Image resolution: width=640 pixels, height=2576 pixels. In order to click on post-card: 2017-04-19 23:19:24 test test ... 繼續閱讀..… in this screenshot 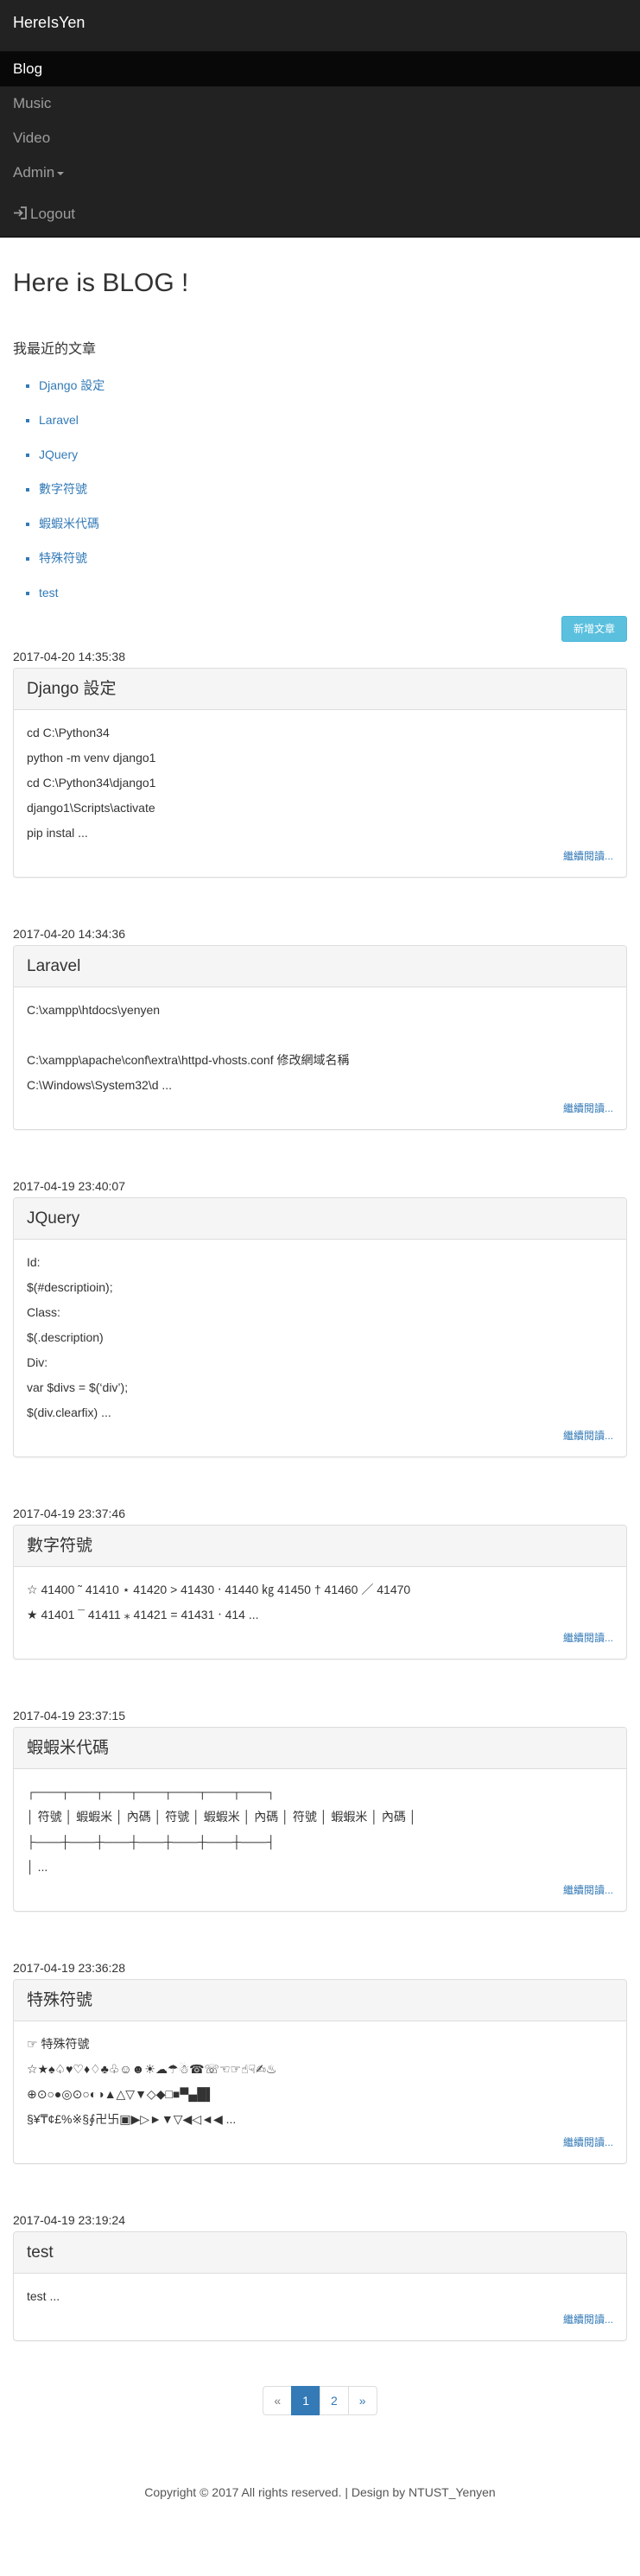, I will do `click(320, 2275)`.